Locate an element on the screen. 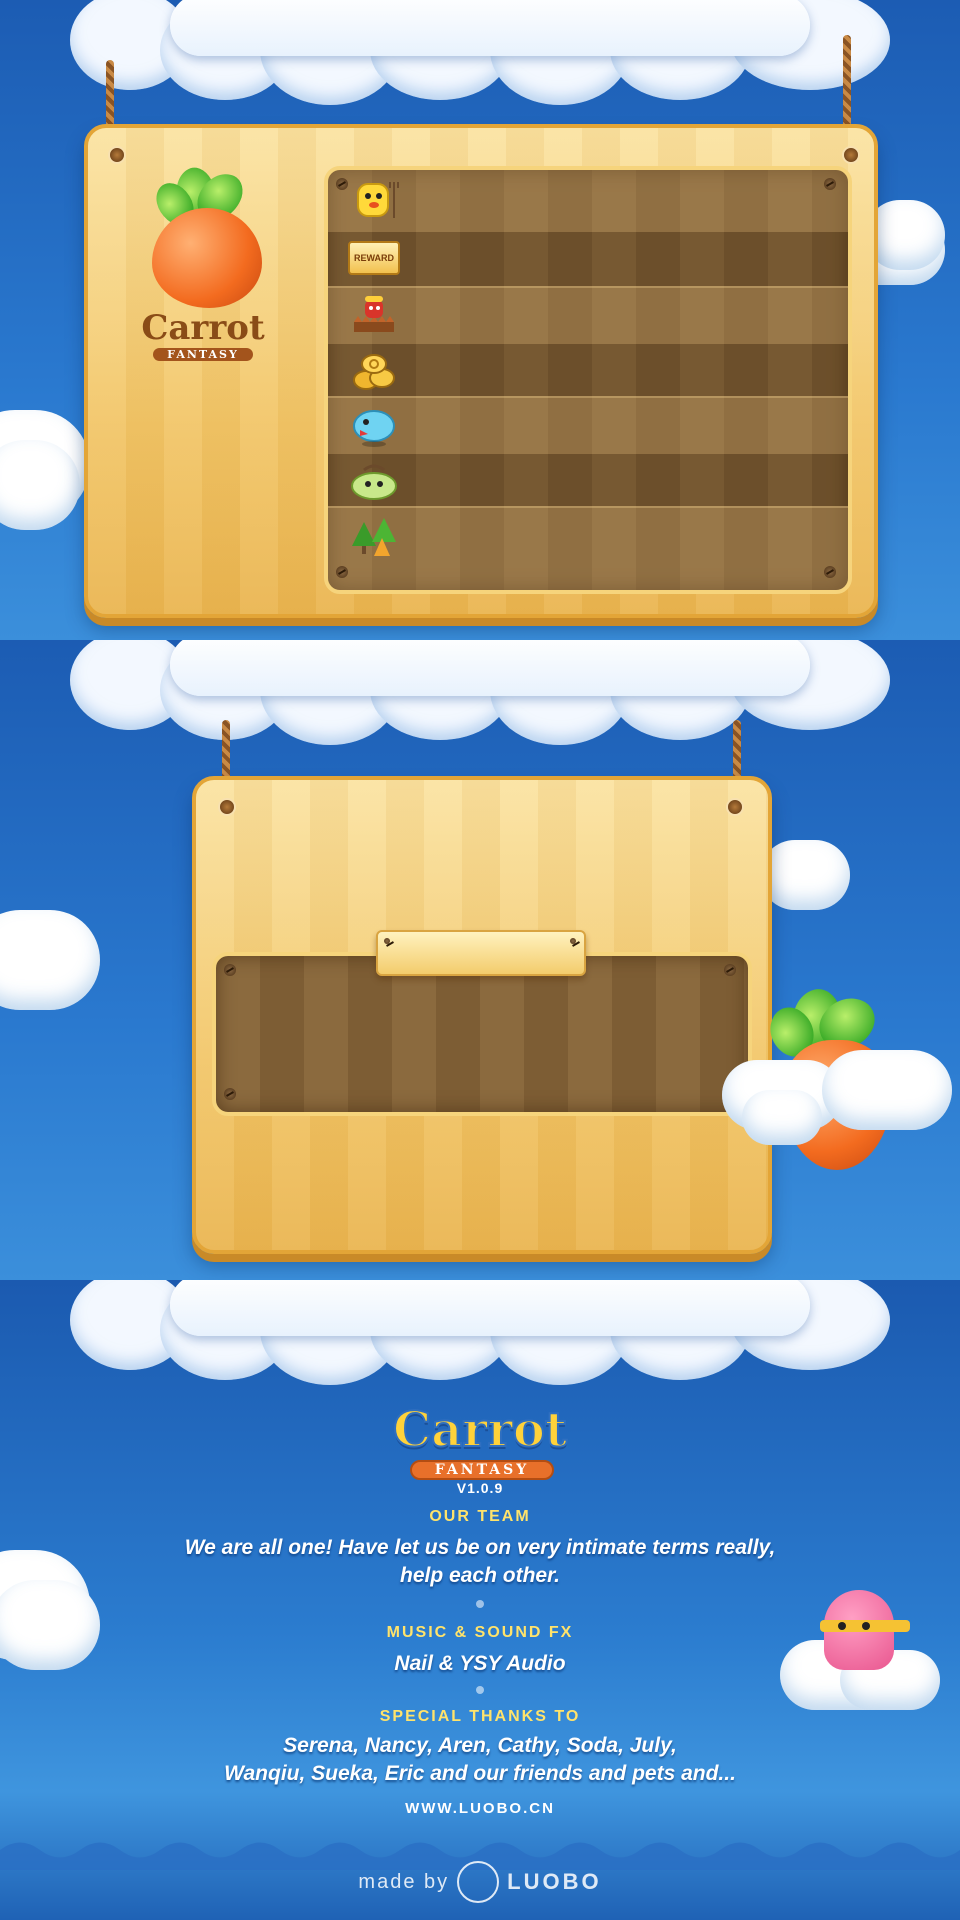  title-plaque is located at coordinates (481, 953).